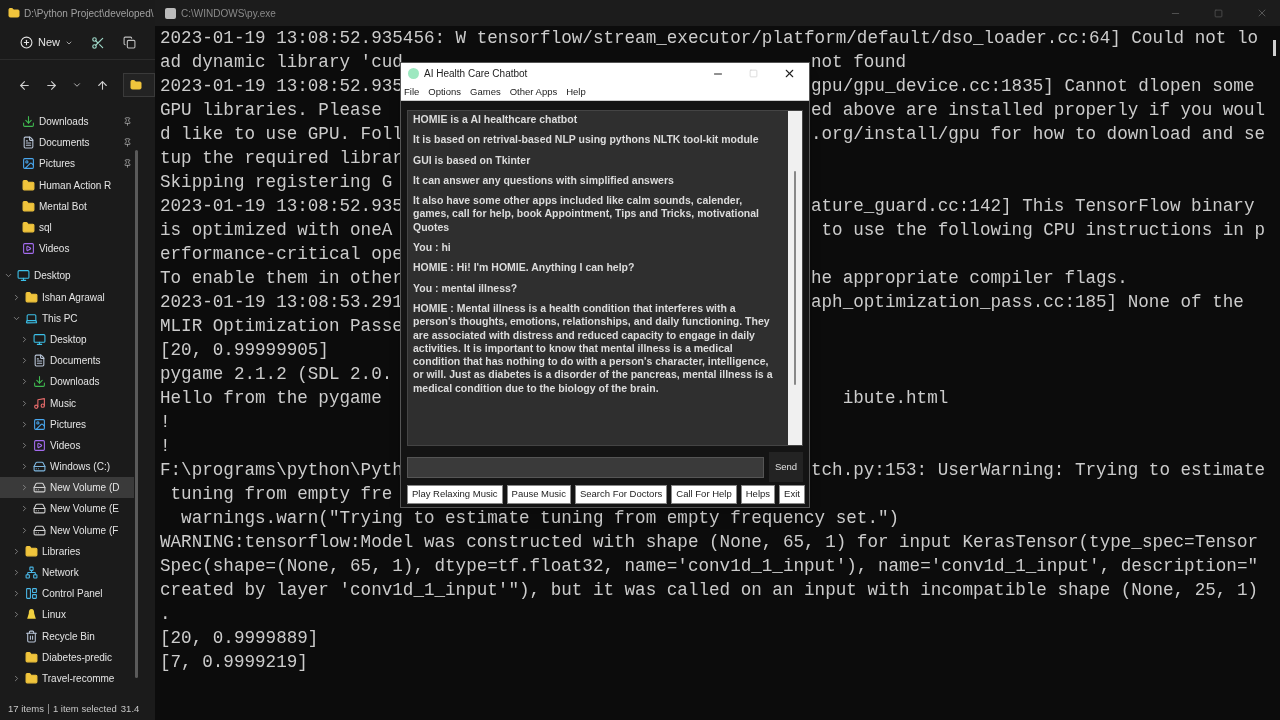 The image size is (1280, 720). What do you see at coordinates (281, 62) in the screenshot?
I see `console-line: ad dynamic library 'cud` at bounding box center [281, 62].